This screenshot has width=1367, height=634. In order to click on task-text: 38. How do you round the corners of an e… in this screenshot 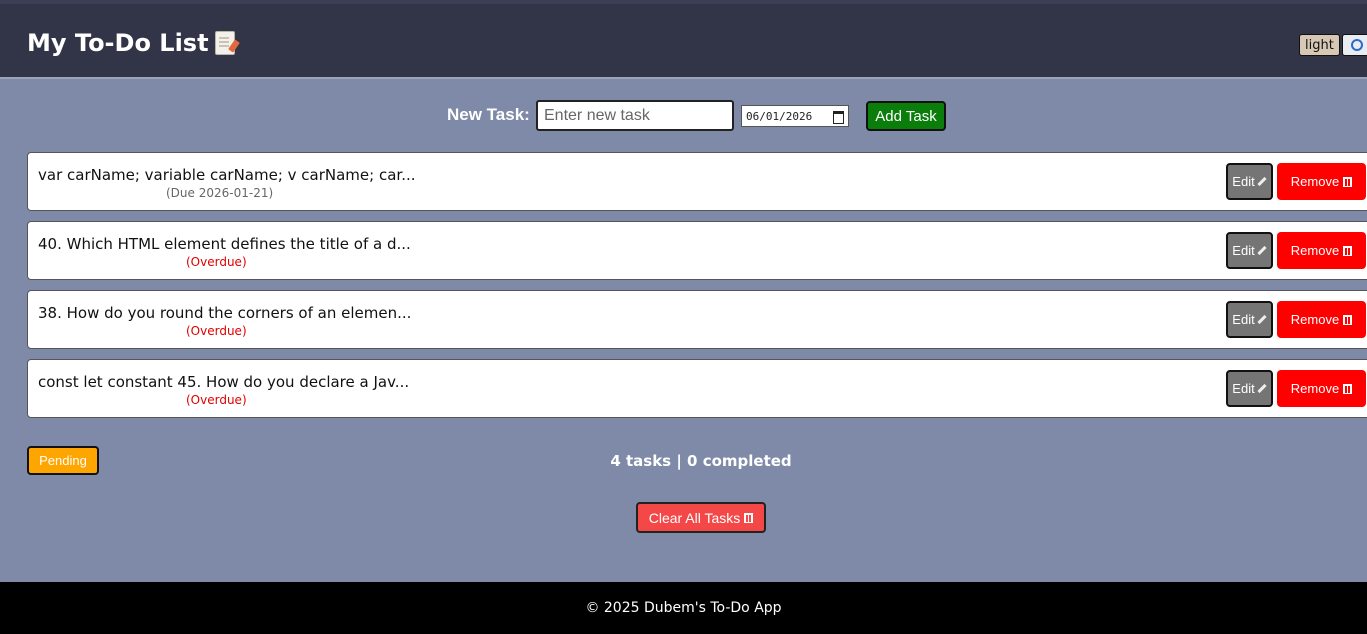, I will do `click(224, 313)`.